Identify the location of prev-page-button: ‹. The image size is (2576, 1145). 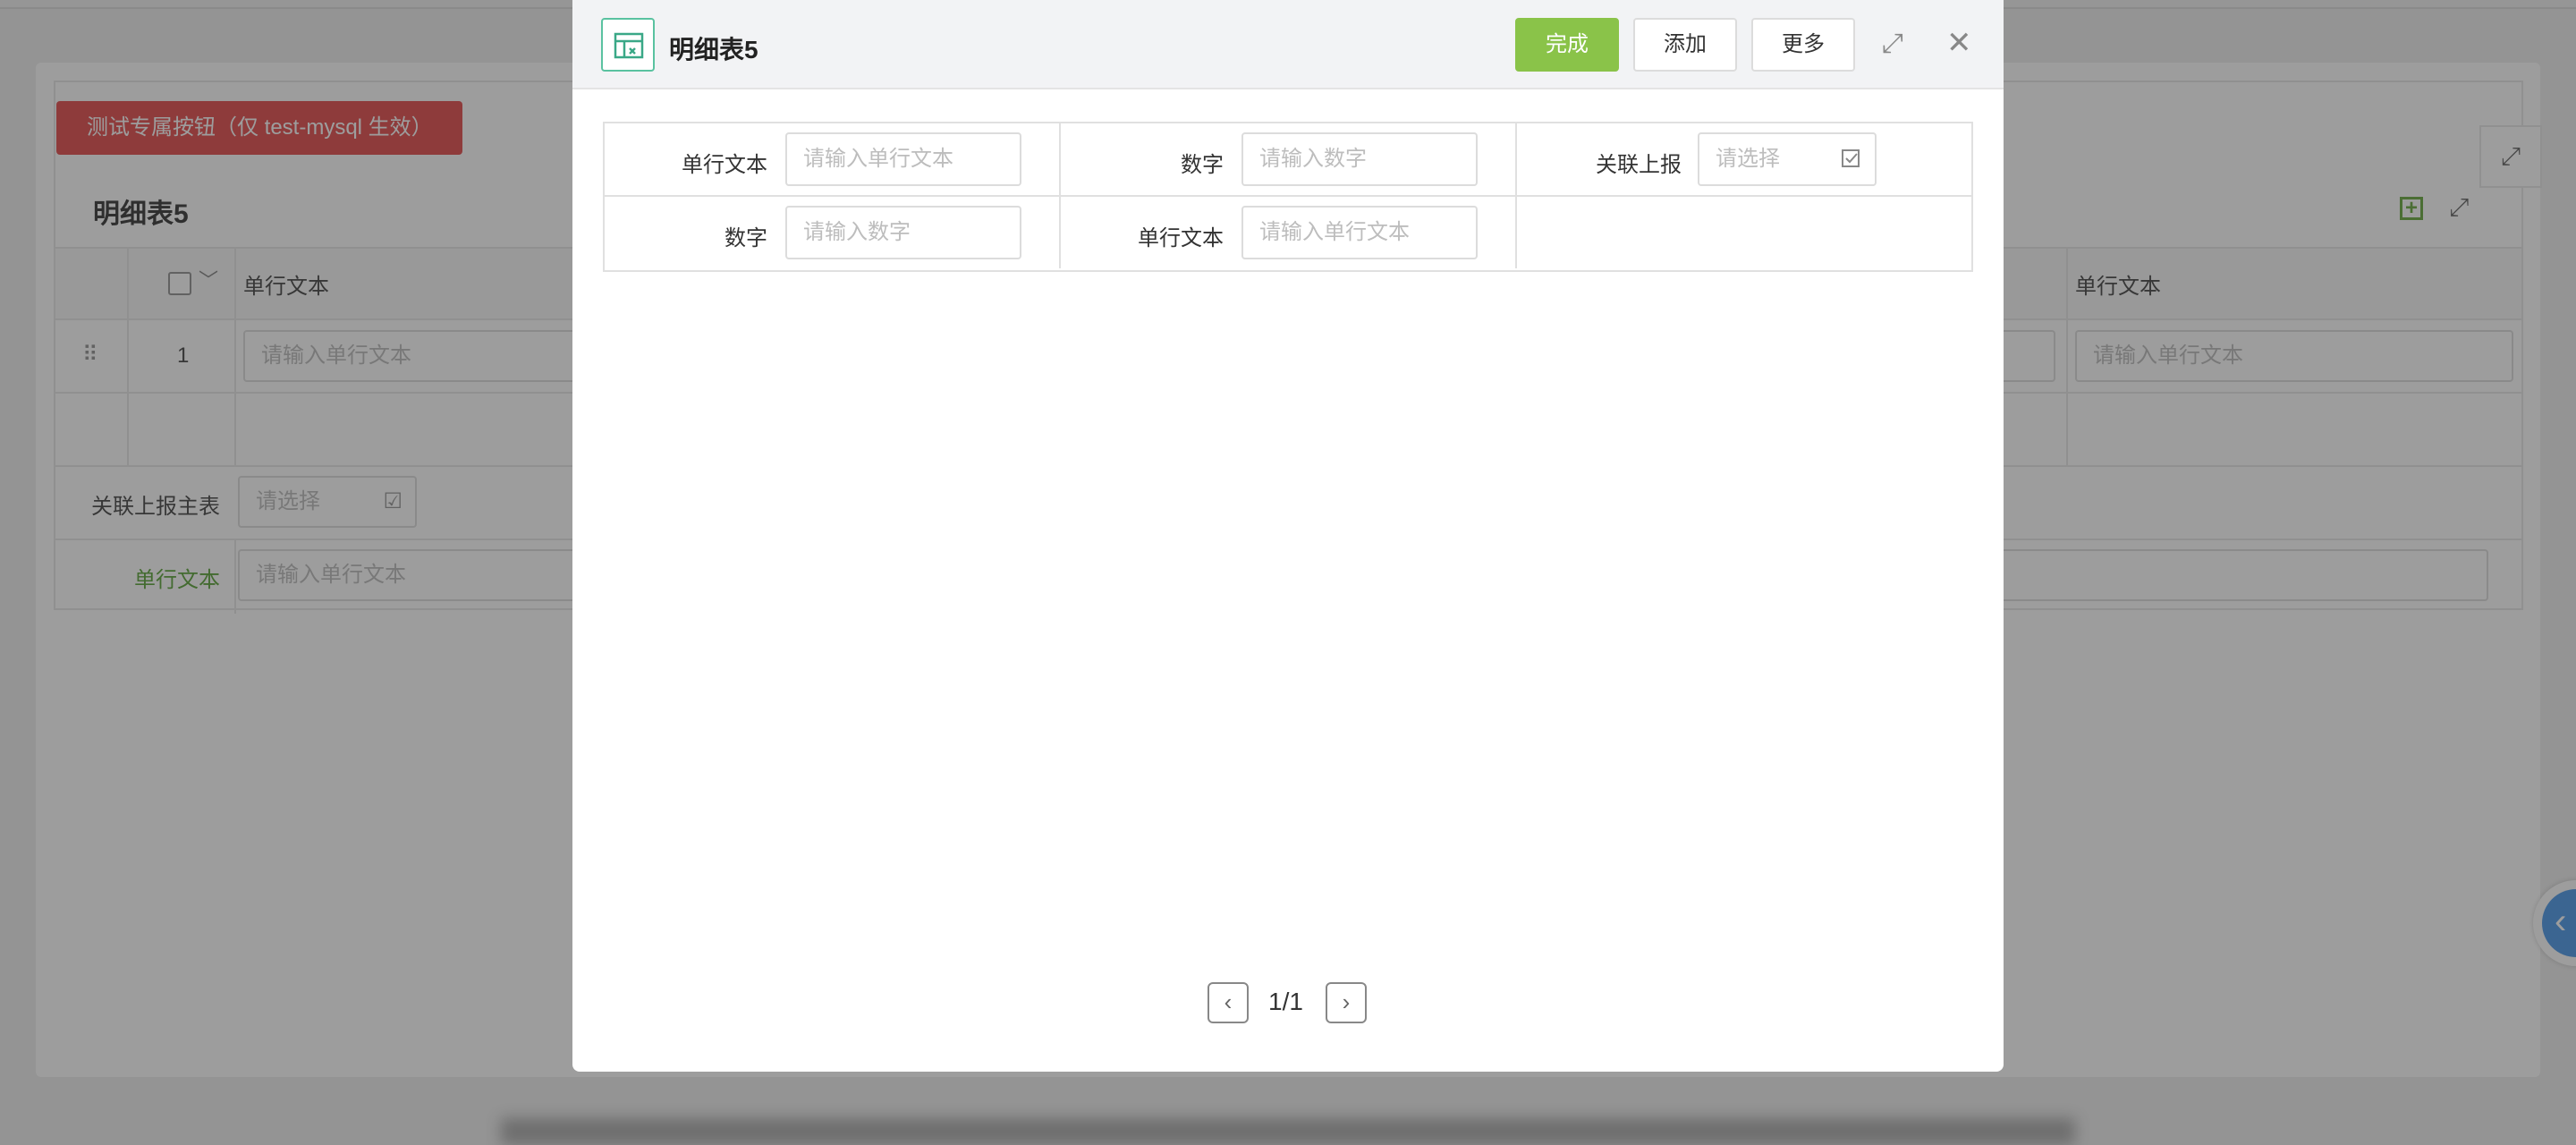
(1228, 1002).